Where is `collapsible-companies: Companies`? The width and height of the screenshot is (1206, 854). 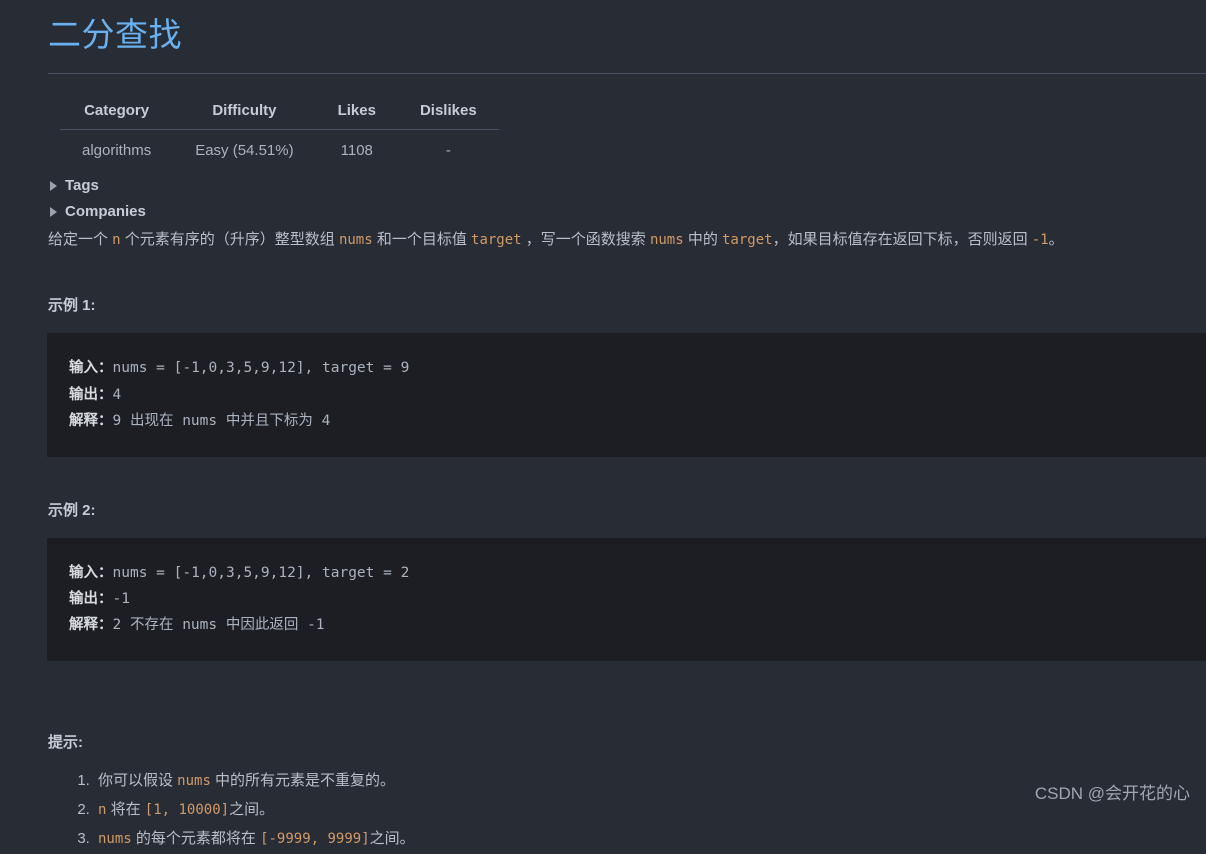
collapsible-companies: Companies is located at coordinates (627, 212).